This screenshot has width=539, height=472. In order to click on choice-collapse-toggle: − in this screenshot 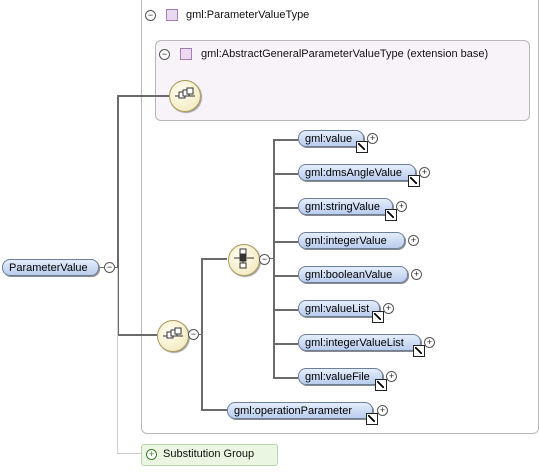, I will do `click(264, 259)`.